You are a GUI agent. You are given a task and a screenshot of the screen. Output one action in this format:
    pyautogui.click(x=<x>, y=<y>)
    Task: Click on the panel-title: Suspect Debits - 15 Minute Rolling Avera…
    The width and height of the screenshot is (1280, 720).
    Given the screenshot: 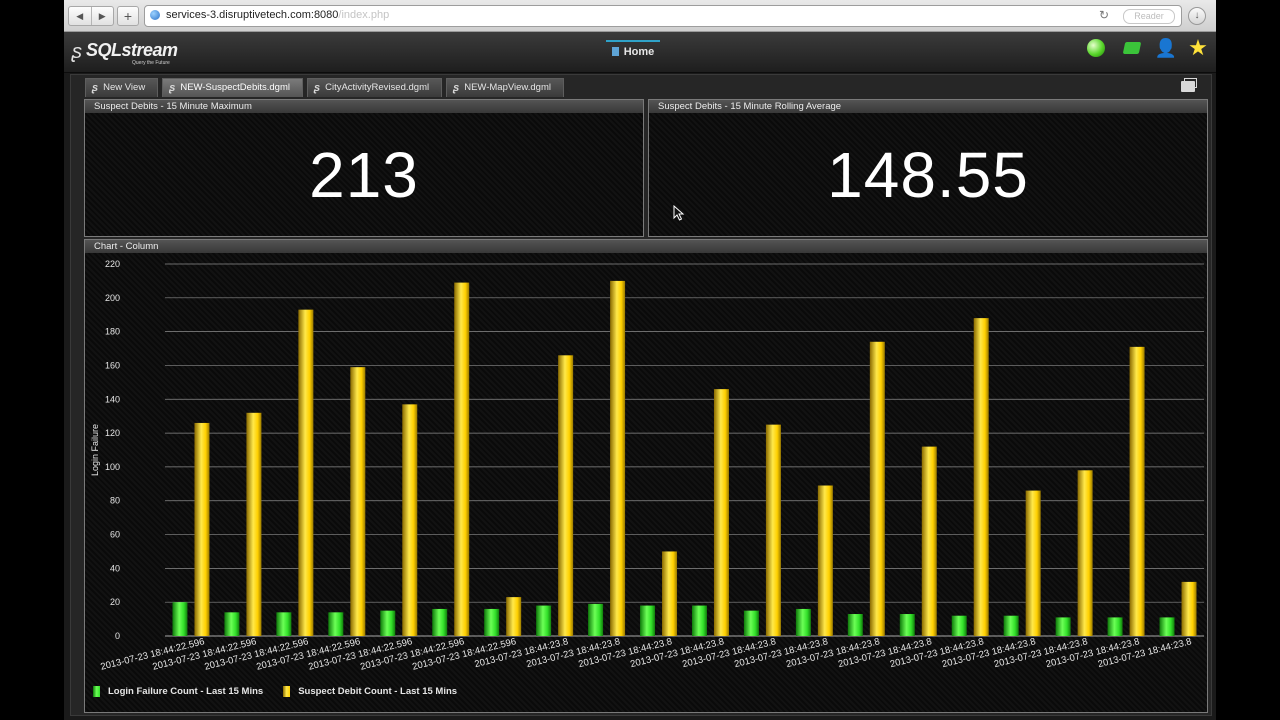 What is the action you would take?
    pyautogui.click(x=928, y=106)
    